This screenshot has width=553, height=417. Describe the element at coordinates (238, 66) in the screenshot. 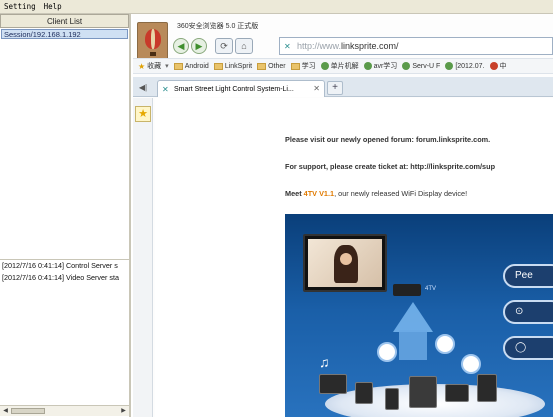

I see `bookmark-label: LinkSprit` at that location.